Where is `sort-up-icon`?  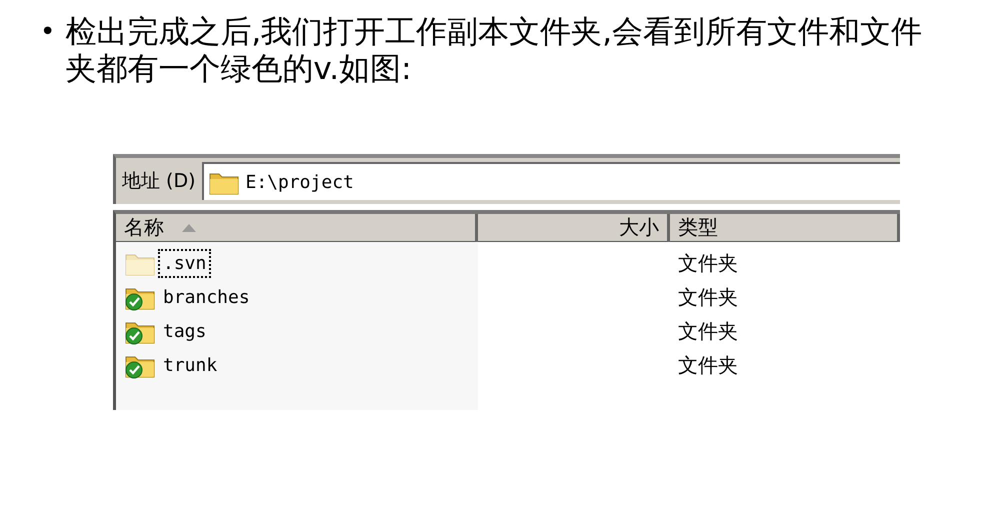
sort-up-icon is located at coordinates (189, 228).